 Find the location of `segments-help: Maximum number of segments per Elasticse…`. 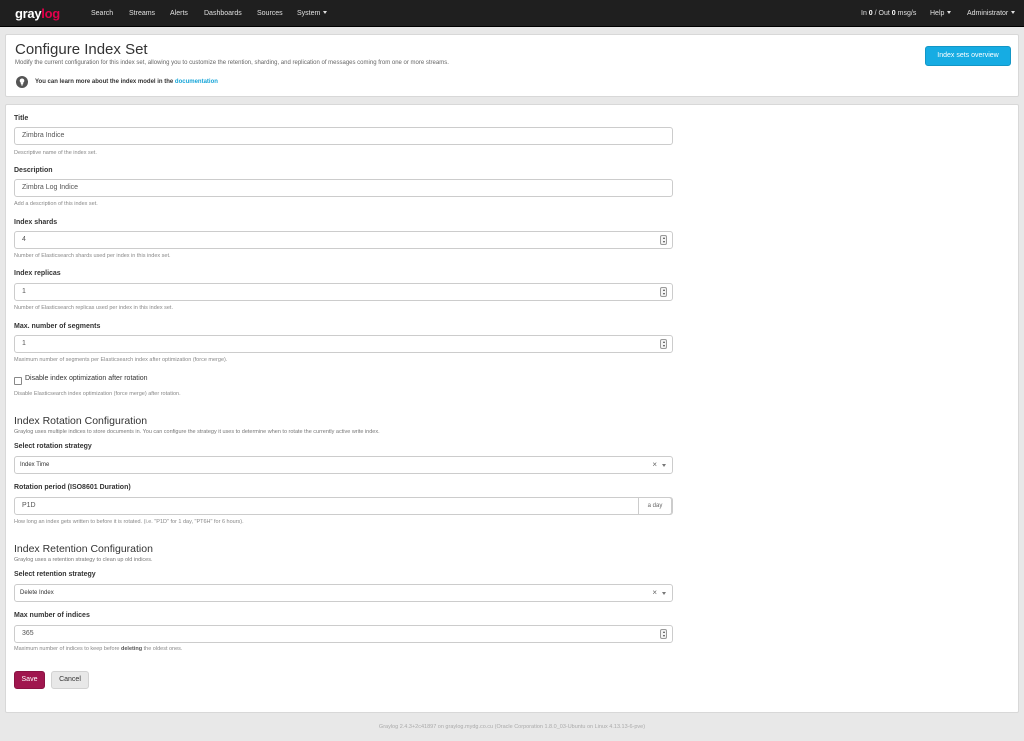

segments-help: Maximum number of segments per Elasticse… is located at coordinates (121, 360).